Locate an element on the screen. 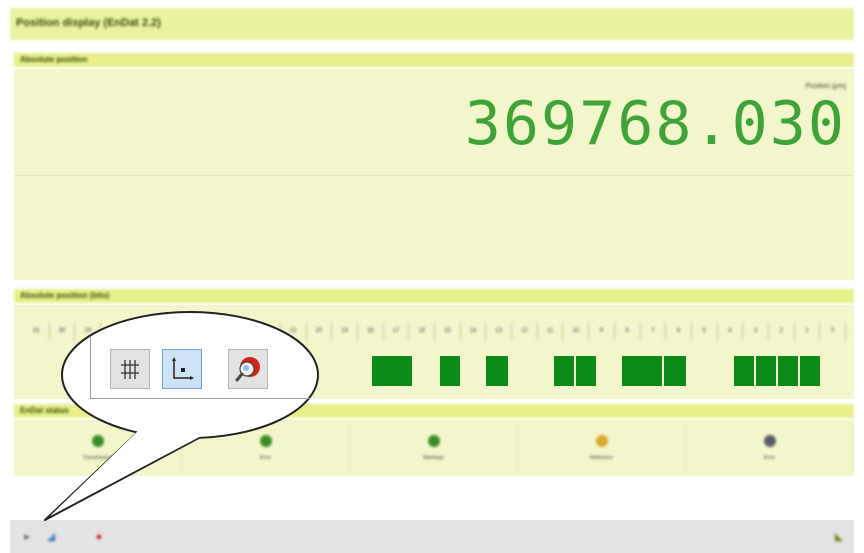  axes-button is located at coordinates (182, 369).